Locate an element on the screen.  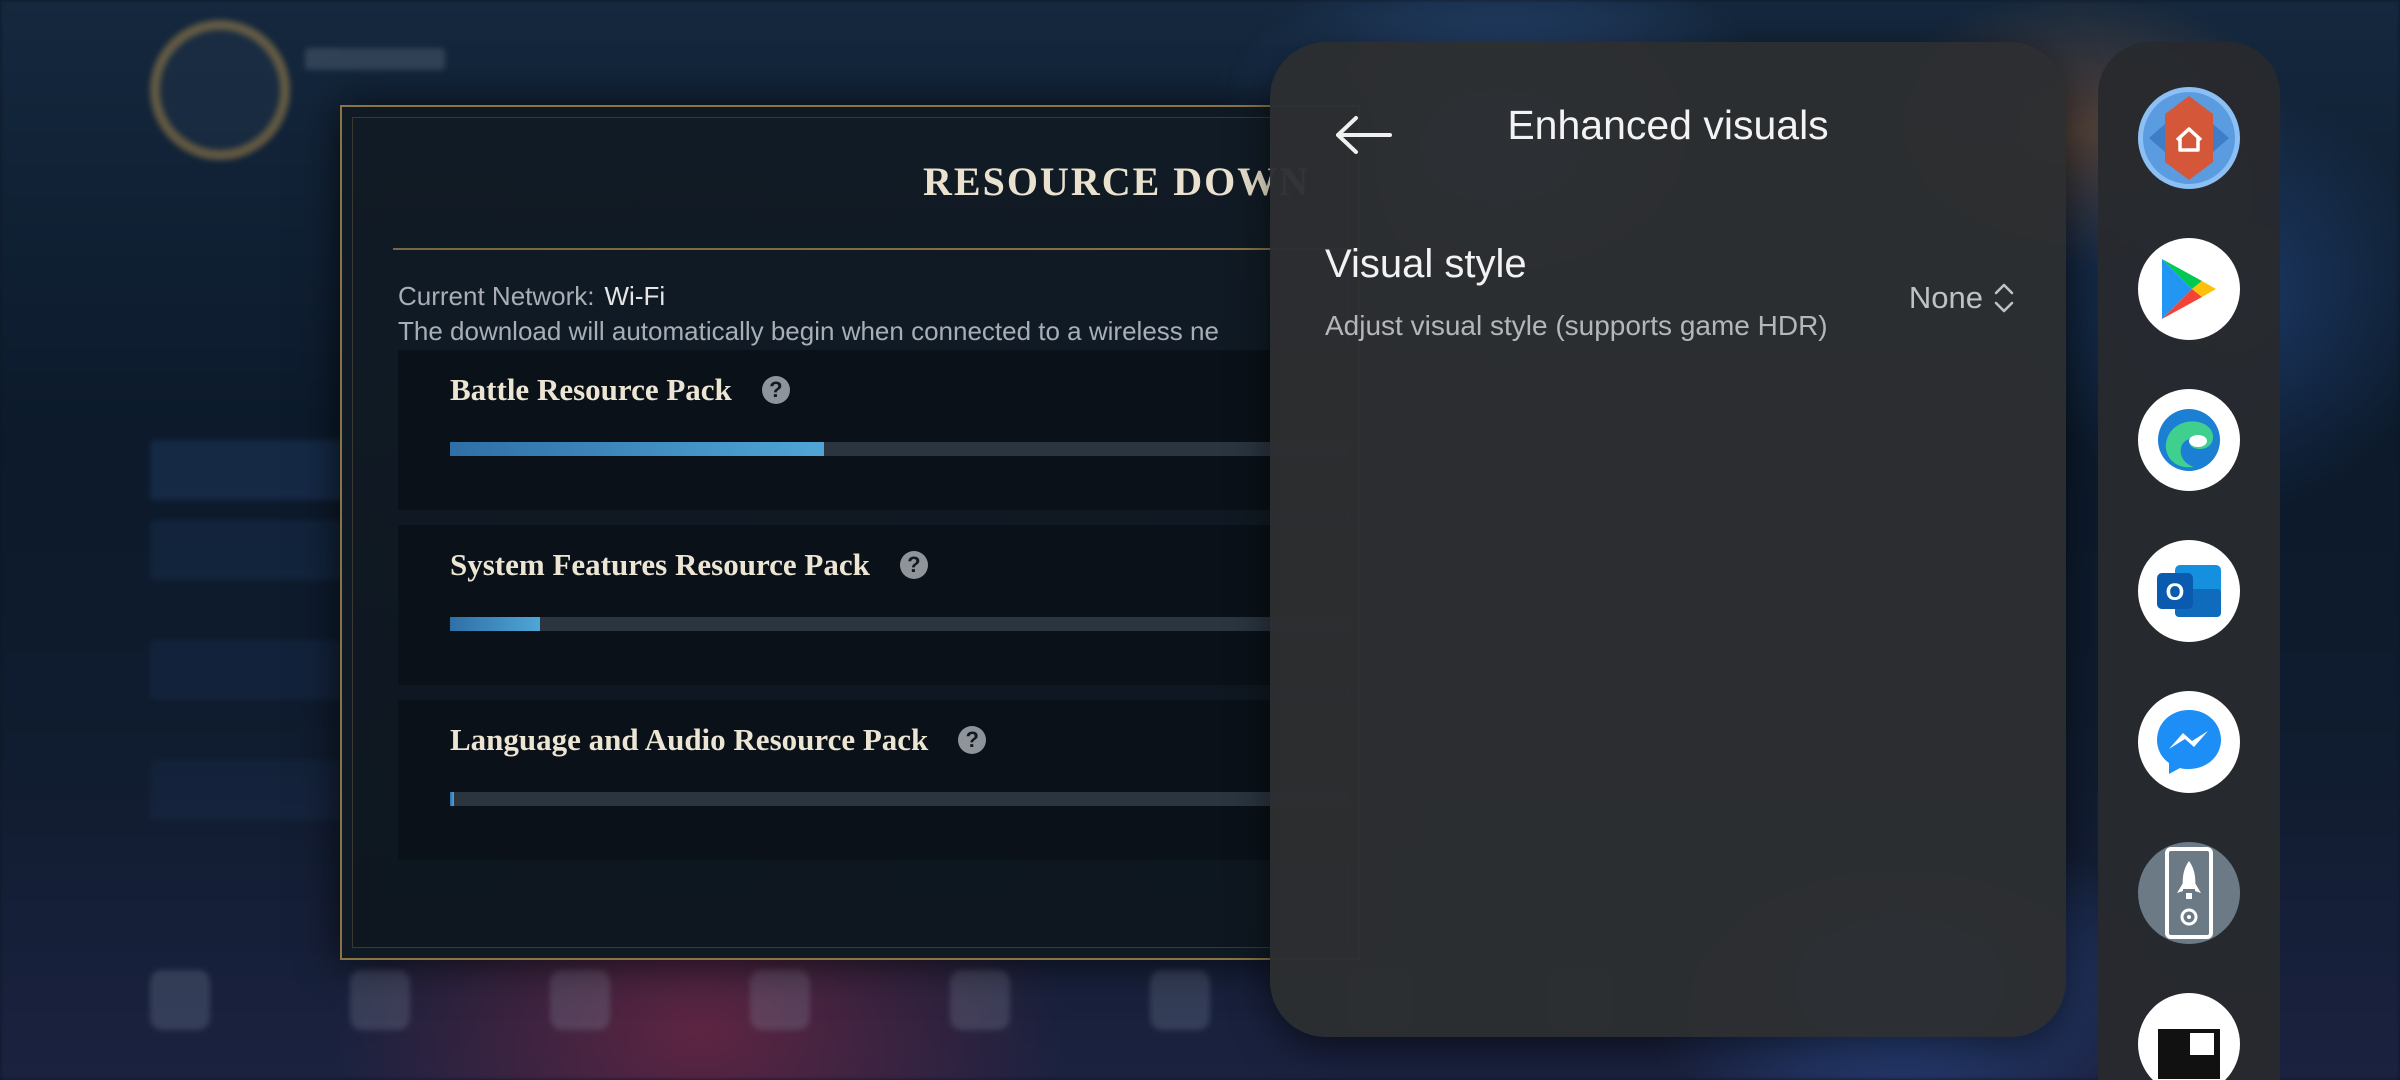
player-emblem is located at coordinates (220, 90).